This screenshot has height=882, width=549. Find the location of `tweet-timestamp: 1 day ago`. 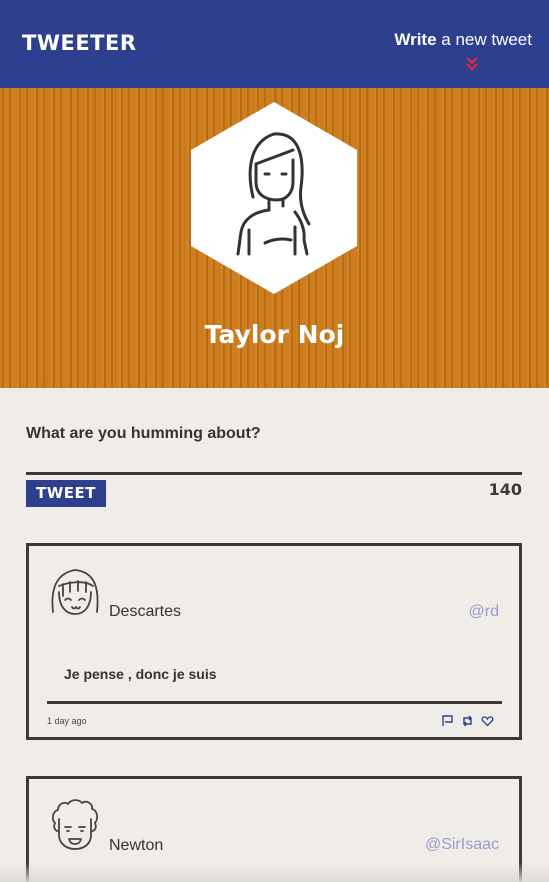

tweet-timestamp: 1 day ago is located at coordinates (67, 721).